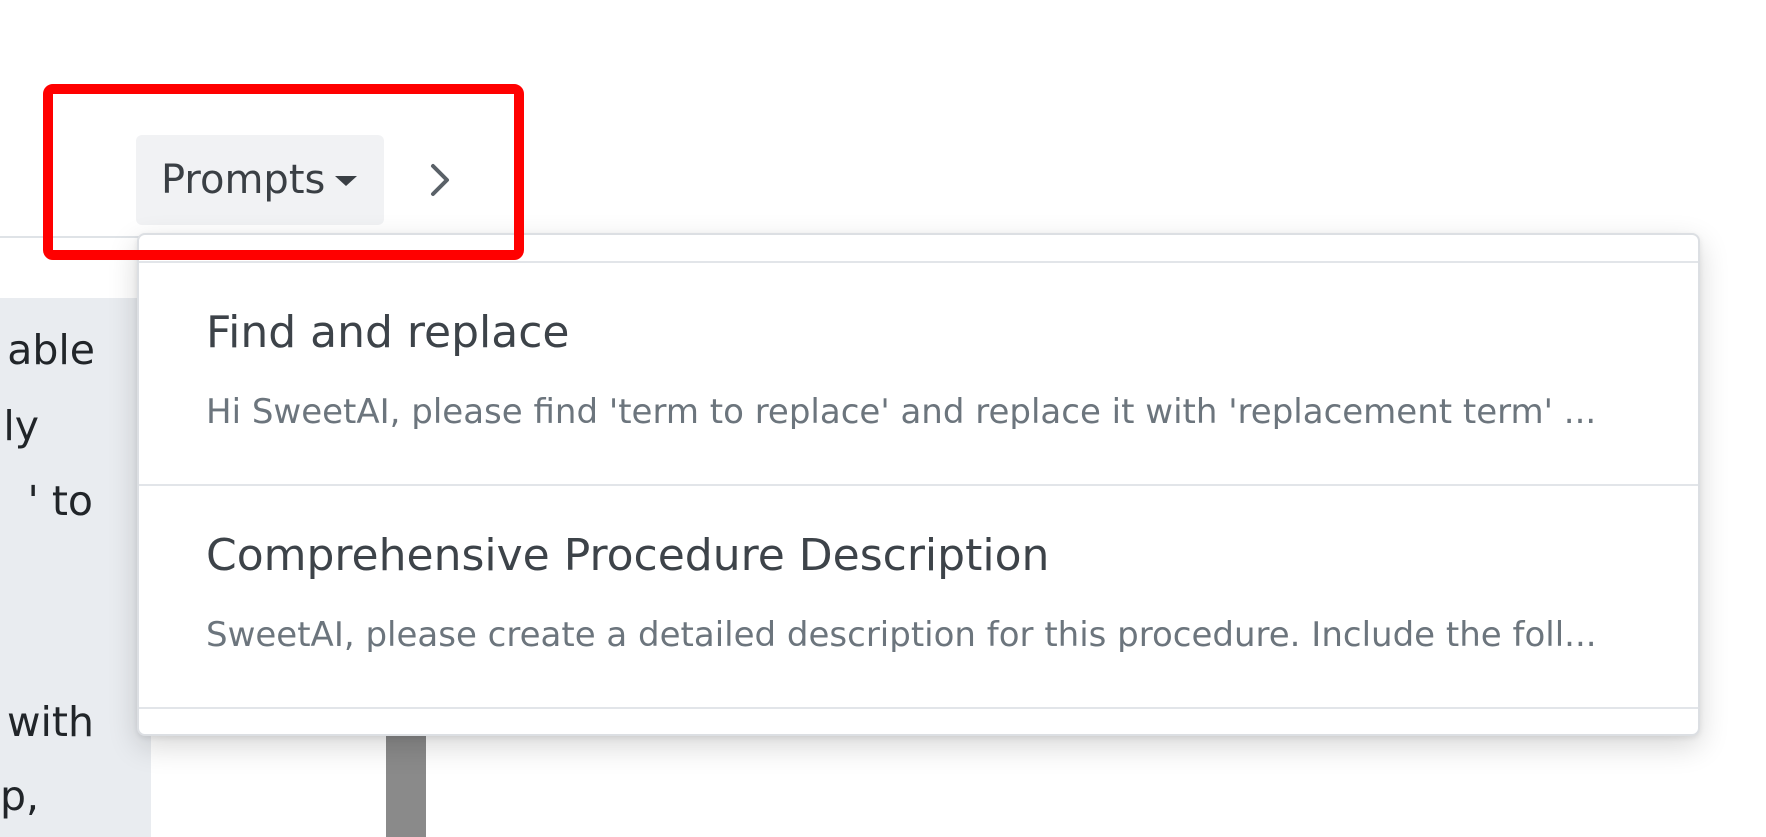 The image size is (1766, 837). I want to click on prompts-dropdown-button: Prompts, so click(260, 180).